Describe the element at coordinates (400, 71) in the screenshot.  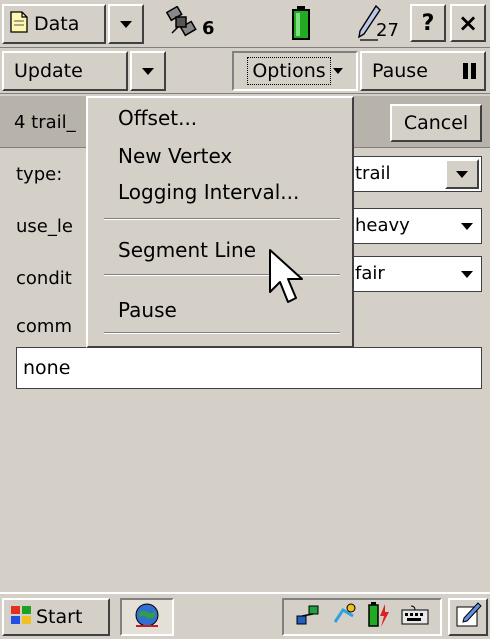
I see `pause-label: Pause` at that location.